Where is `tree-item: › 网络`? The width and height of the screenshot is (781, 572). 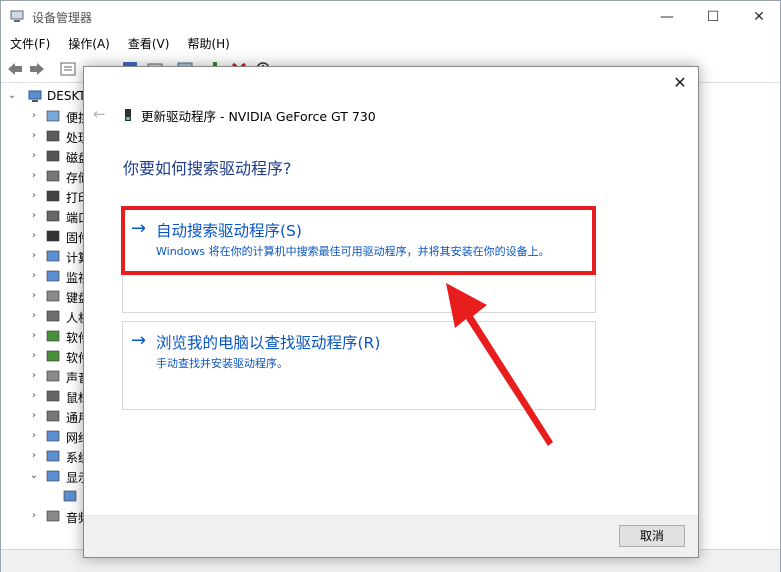 tree-item: › 网络 is located at coordinates (43, 436).